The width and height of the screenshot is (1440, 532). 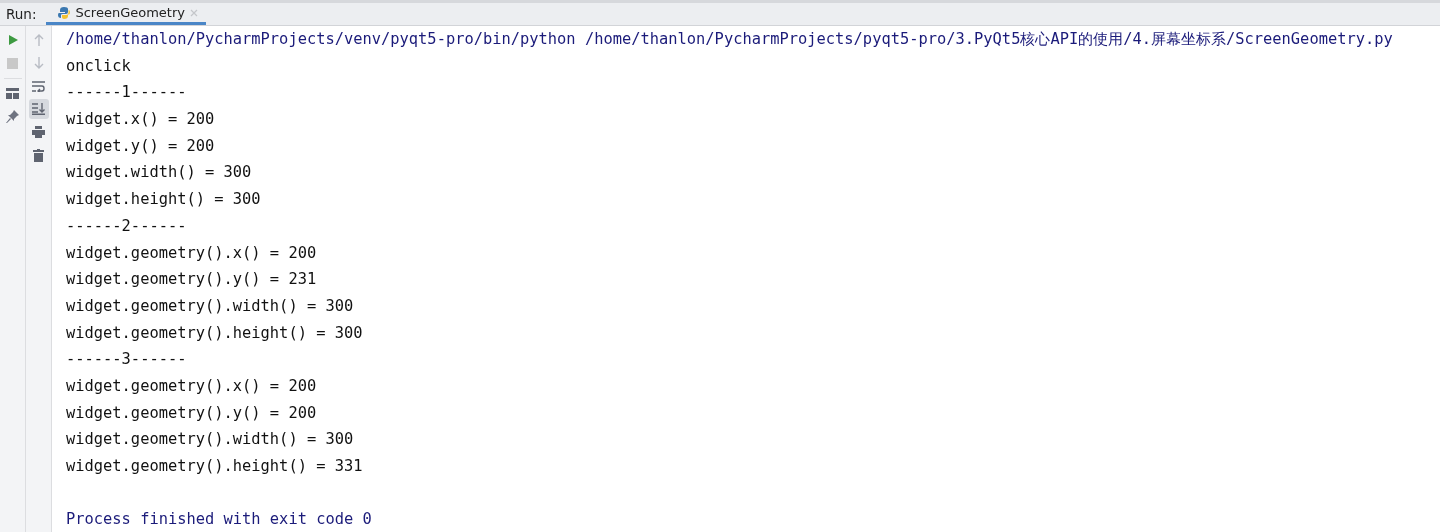 I want to click on soft-wrap-icon, so click(x=38, y=86).